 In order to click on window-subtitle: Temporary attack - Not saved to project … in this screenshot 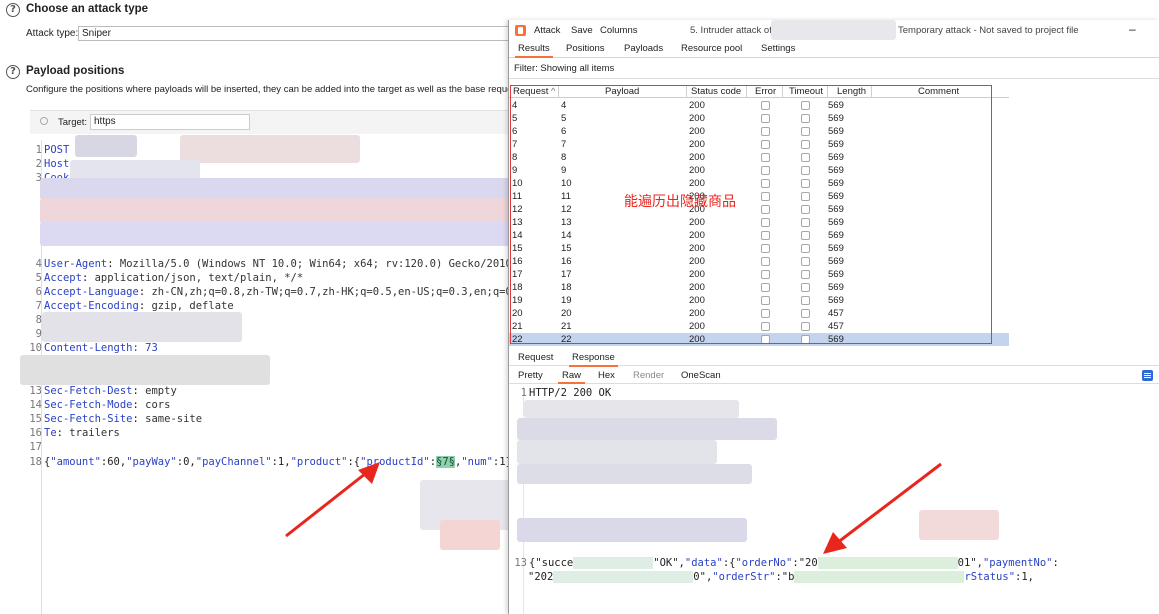, I will do `click(988, 30)`.